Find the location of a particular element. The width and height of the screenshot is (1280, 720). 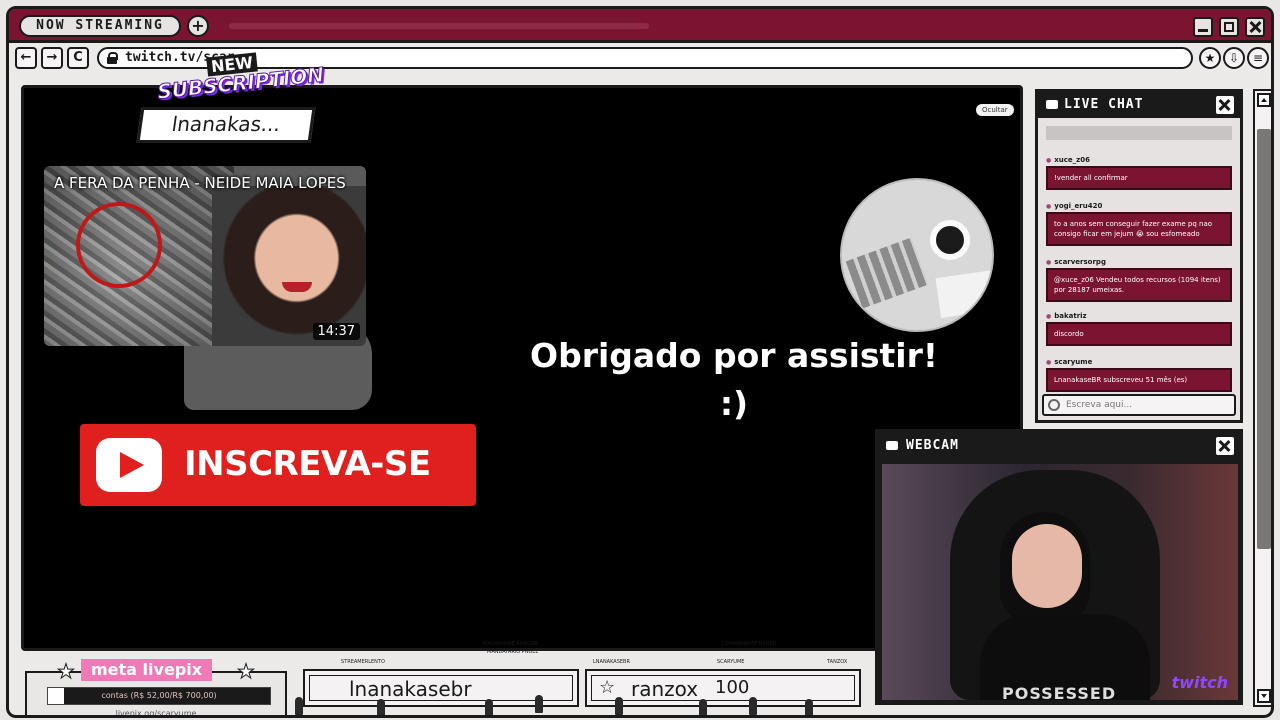

hide-button: Ocultar is located at coordinates (995, 110).